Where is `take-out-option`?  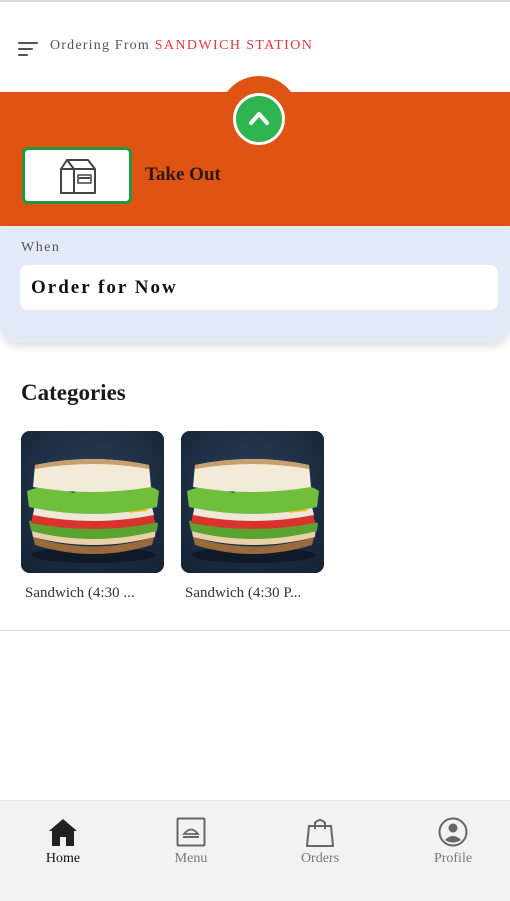
take-out-option is located at coordinates (77, 175).